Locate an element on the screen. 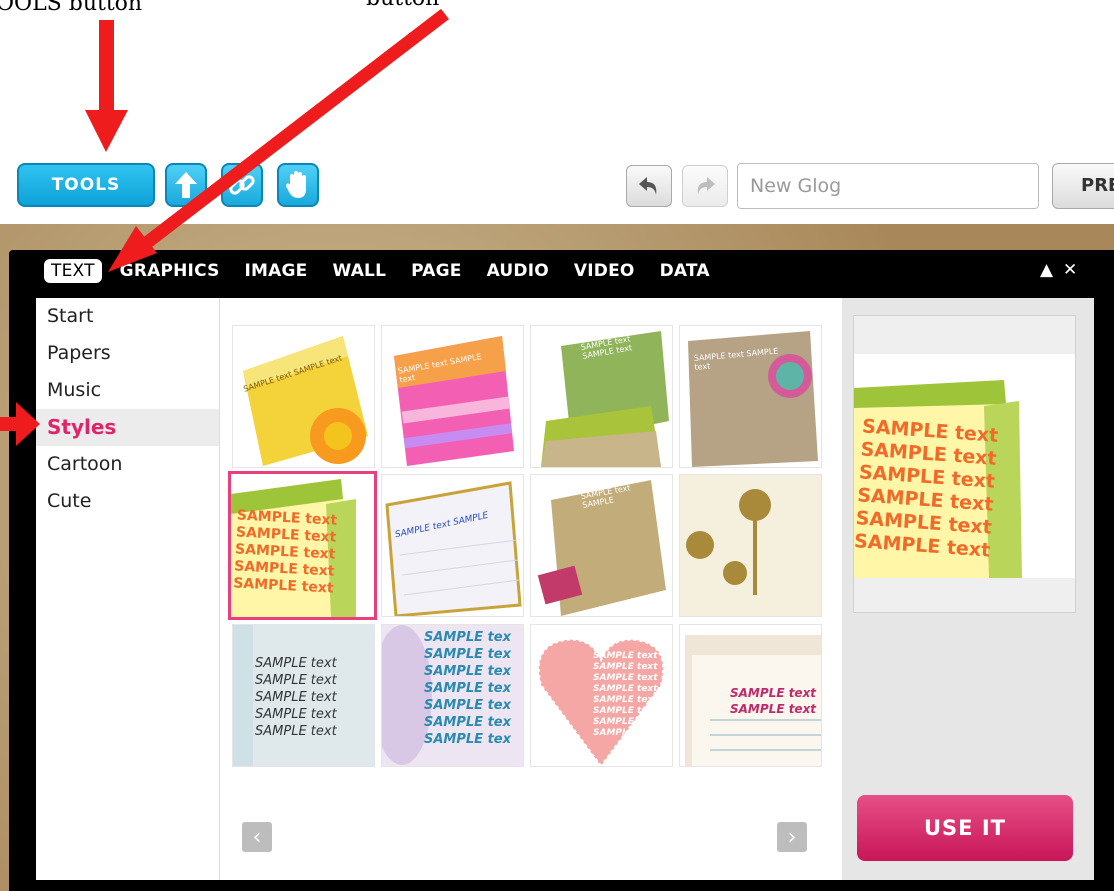 This screenshot has width=1114, height=891. category-sidebar: Start Papers Music Styles Cartoon Cute is located at coordinates (127, 589).